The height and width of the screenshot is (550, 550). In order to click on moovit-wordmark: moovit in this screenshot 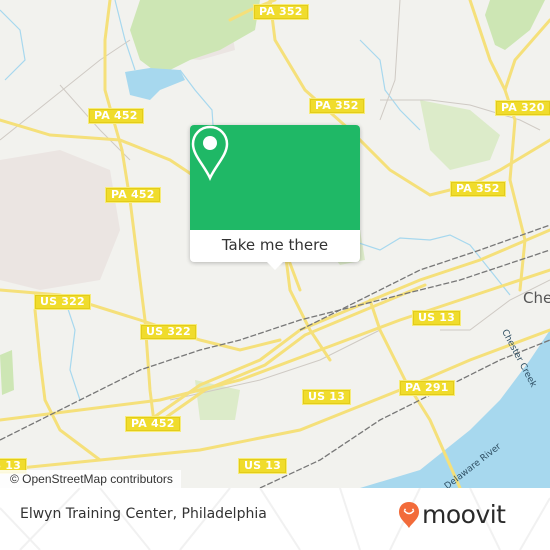, I will do `click(464, 514)`.